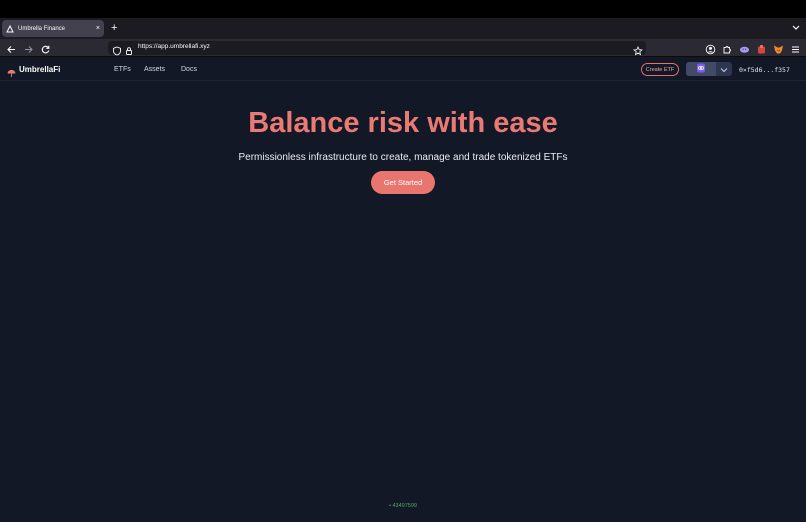 The width and height of the screenshot is (806, 522). I want to click on close-tab-icon: ×, so click(98, 28).